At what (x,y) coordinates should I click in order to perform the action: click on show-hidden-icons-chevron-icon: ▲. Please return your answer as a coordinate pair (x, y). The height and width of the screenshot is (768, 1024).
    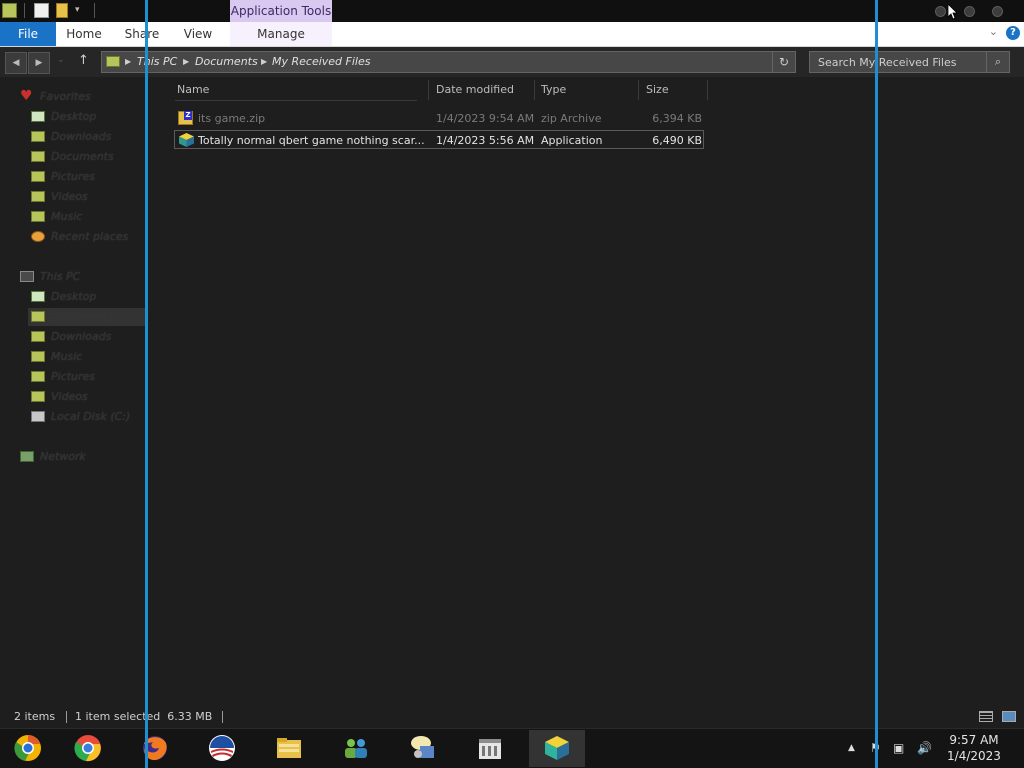
    Looking at the image, I should click on (851, 748).